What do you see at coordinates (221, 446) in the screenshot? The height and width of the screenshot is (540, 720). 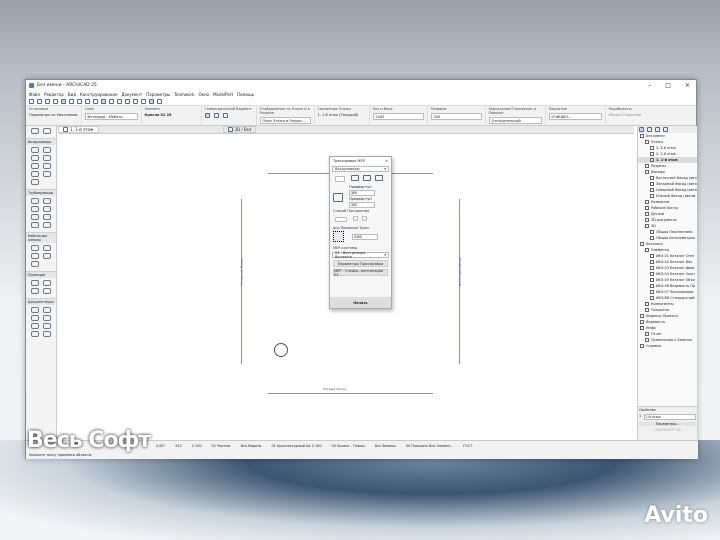 I see `status-select: 02 Чертеж` at bounding box center [221, 446].